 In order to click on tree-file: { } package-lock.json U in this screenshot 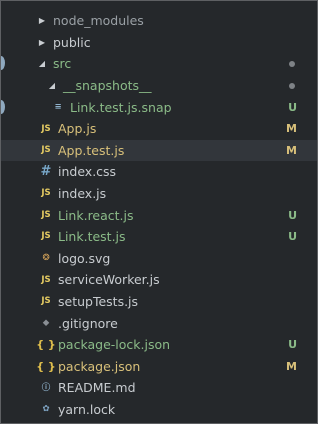, I will do `click(159, 345)`.